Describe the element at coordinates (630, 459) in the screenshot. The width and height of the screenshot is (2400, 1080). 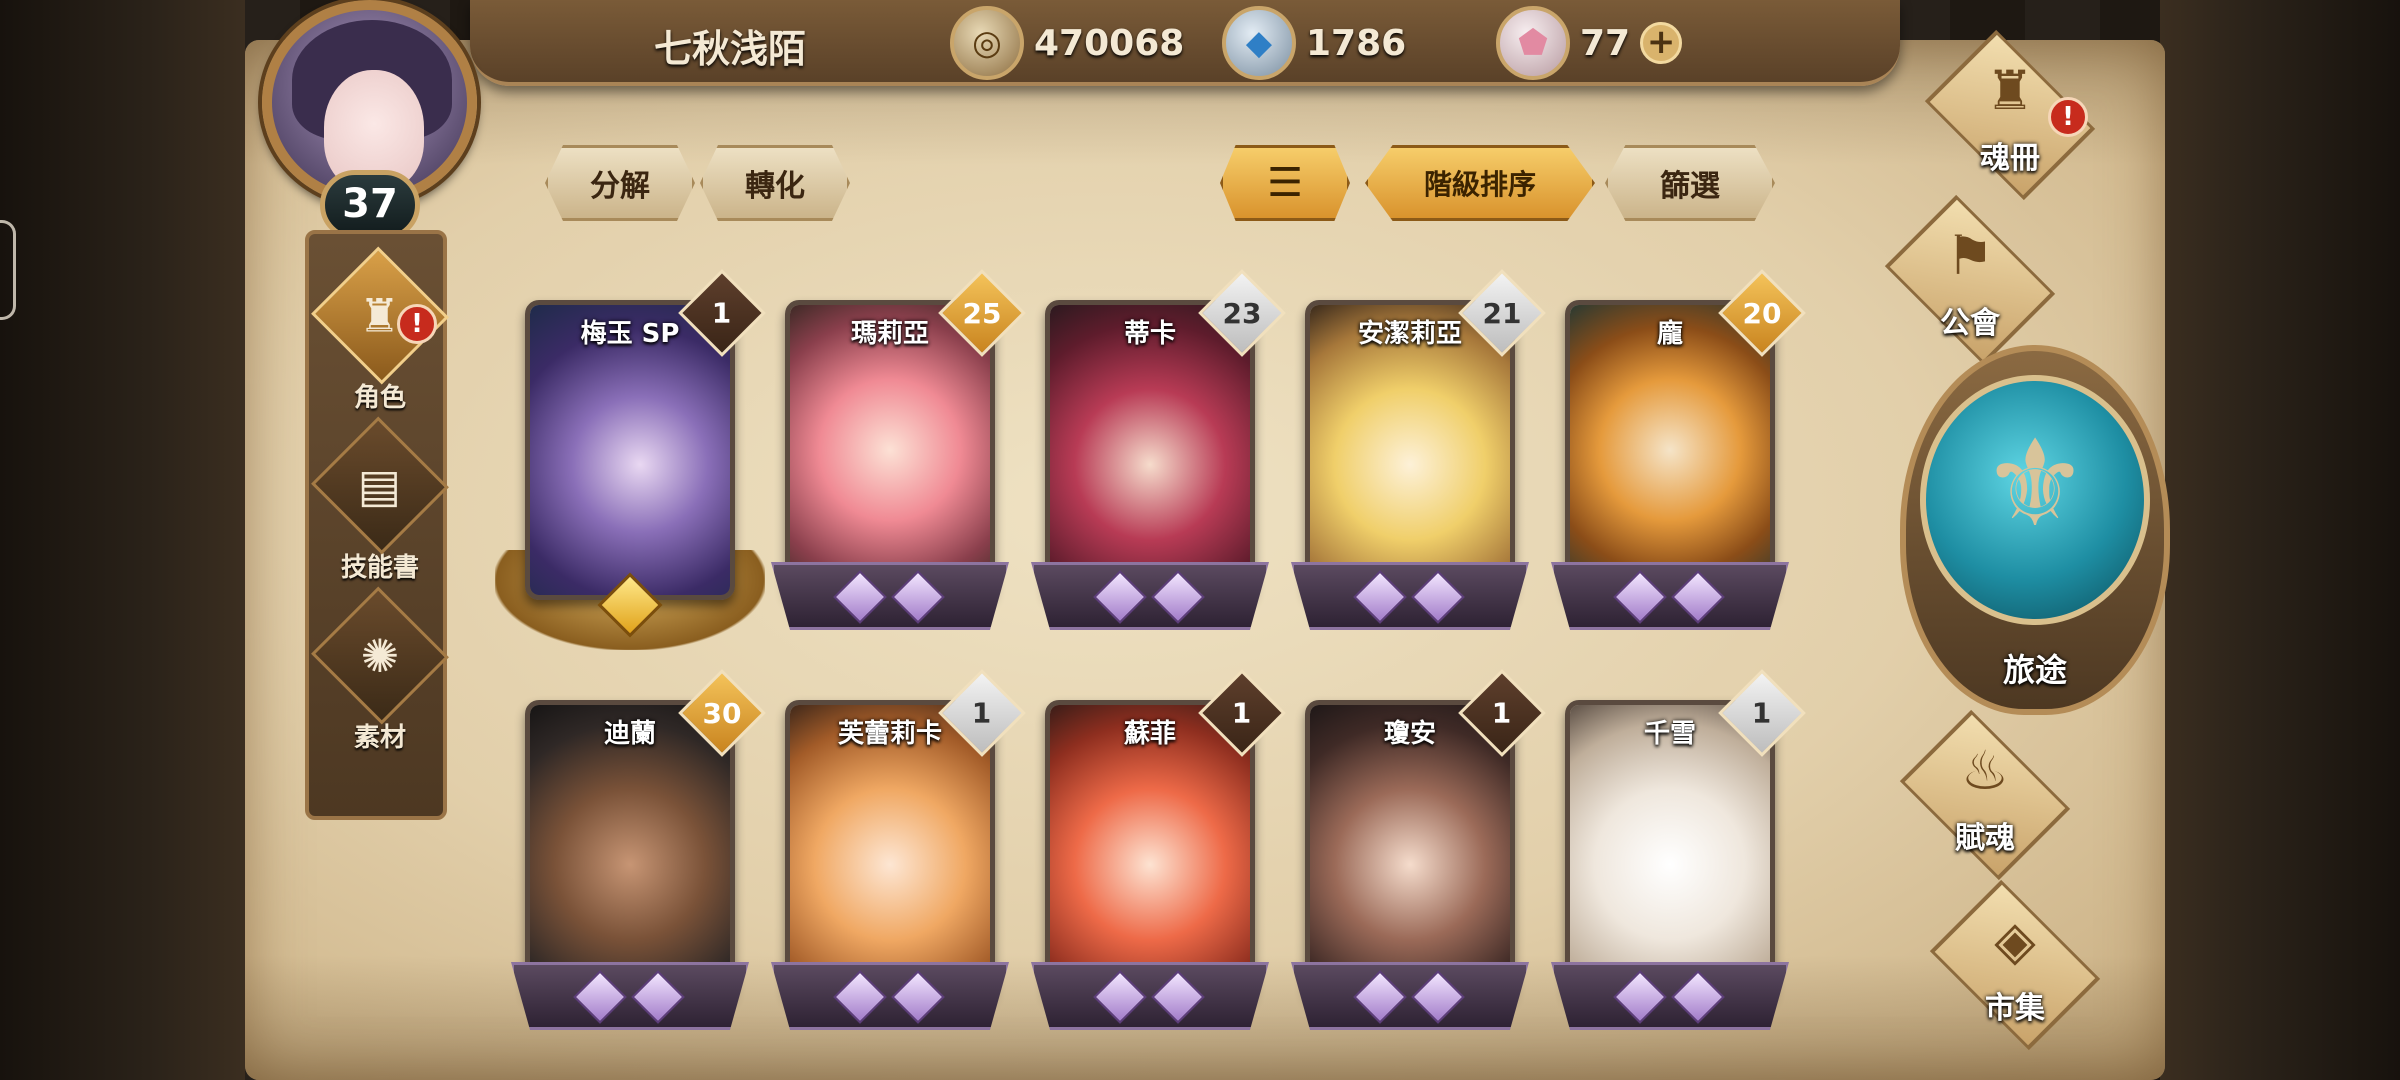
I see `character-card: 梅玉 SP 1` at that location.